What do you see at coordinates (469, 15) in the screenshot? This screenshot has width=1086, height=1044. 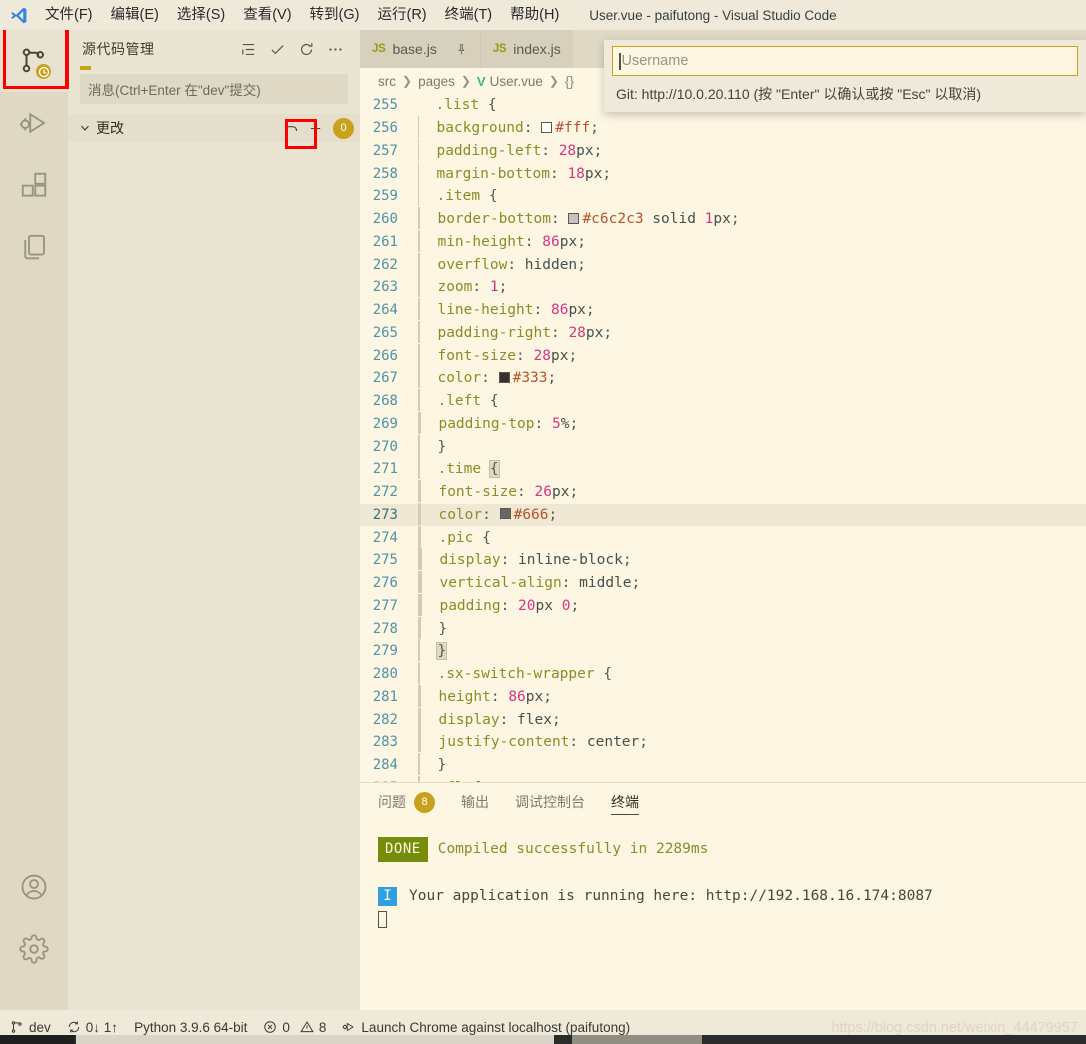 I see `menu-terminal: 终端(T)` at bounding box center [469, 15].